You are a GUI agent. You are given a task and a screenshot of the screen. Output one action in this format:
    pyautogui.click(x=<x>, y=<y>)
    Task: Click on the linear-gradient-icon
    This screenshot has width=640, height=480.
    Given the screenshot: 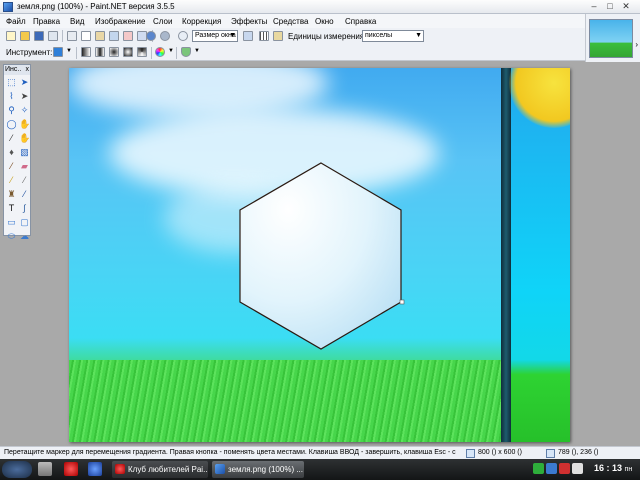 What is the action you would take?
    pyautogui.click(x=86, y=52)
    